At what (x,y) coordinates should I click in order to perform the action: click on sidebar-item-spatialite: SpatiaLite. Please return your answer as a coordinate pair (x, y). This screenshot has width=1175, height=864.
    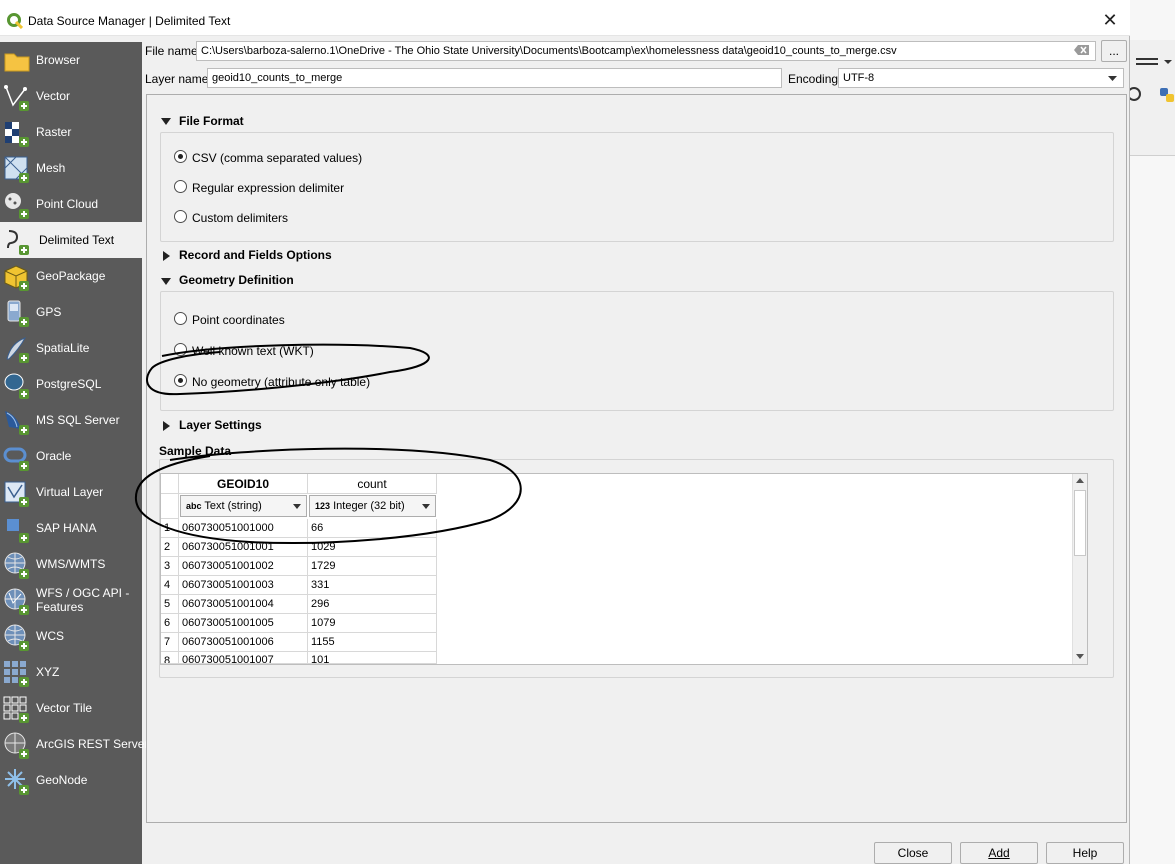
    Looking at the image, I should click on (71, 348).